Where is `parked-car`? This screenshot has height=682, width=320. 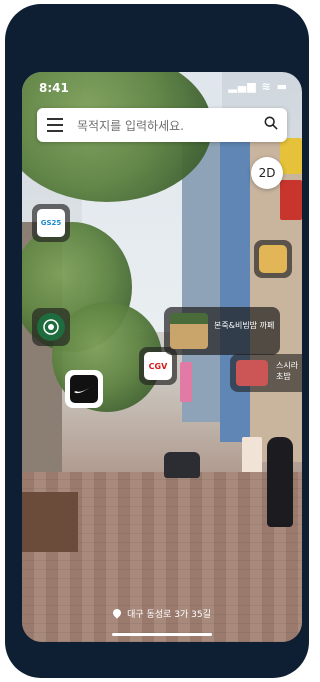
parked-car is located at coordinates (182, 465).